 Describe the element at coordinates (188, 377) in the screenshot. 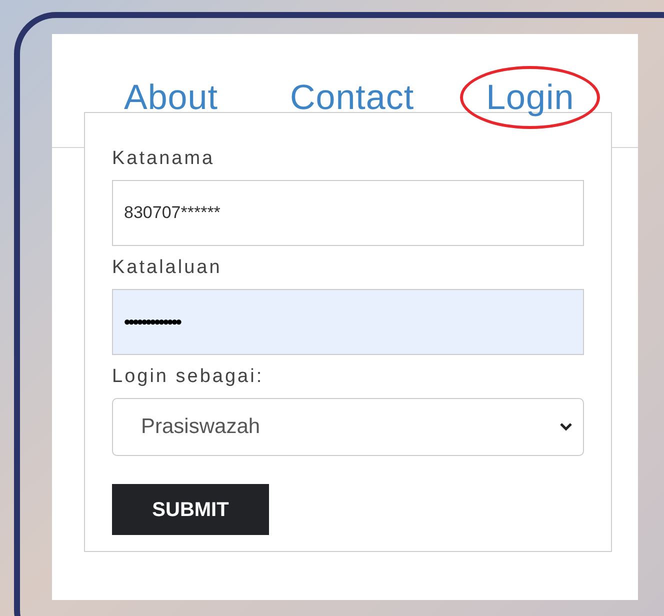

I see `field-label: Login sebagai:` at that location.